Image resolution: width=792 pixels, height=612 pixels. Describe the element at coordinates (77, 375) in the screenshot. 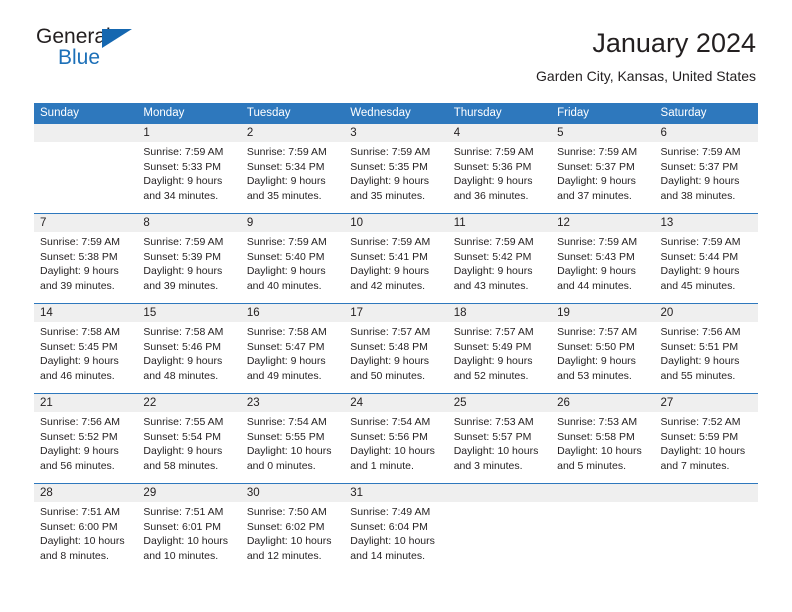

I see `day-daylight2-text: and 46 minutes.` at that location.